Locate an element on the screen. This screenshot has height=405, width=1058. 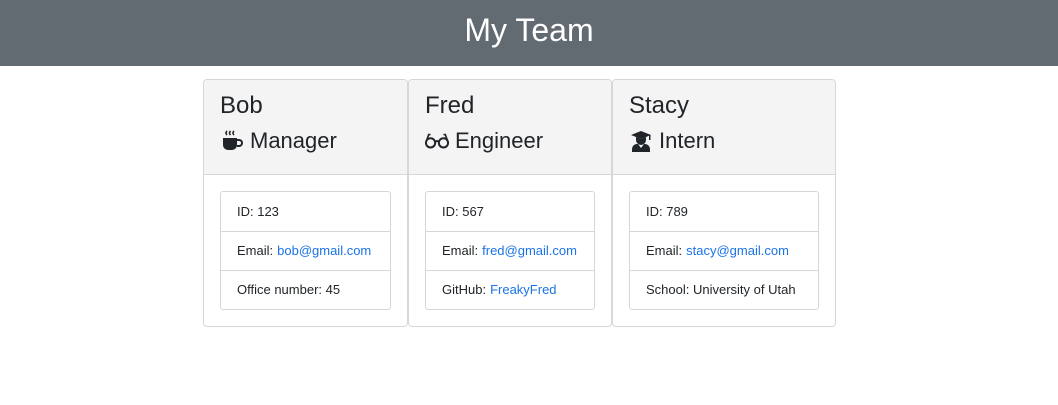
role-label: Intern is located at coordinates (687, 140).